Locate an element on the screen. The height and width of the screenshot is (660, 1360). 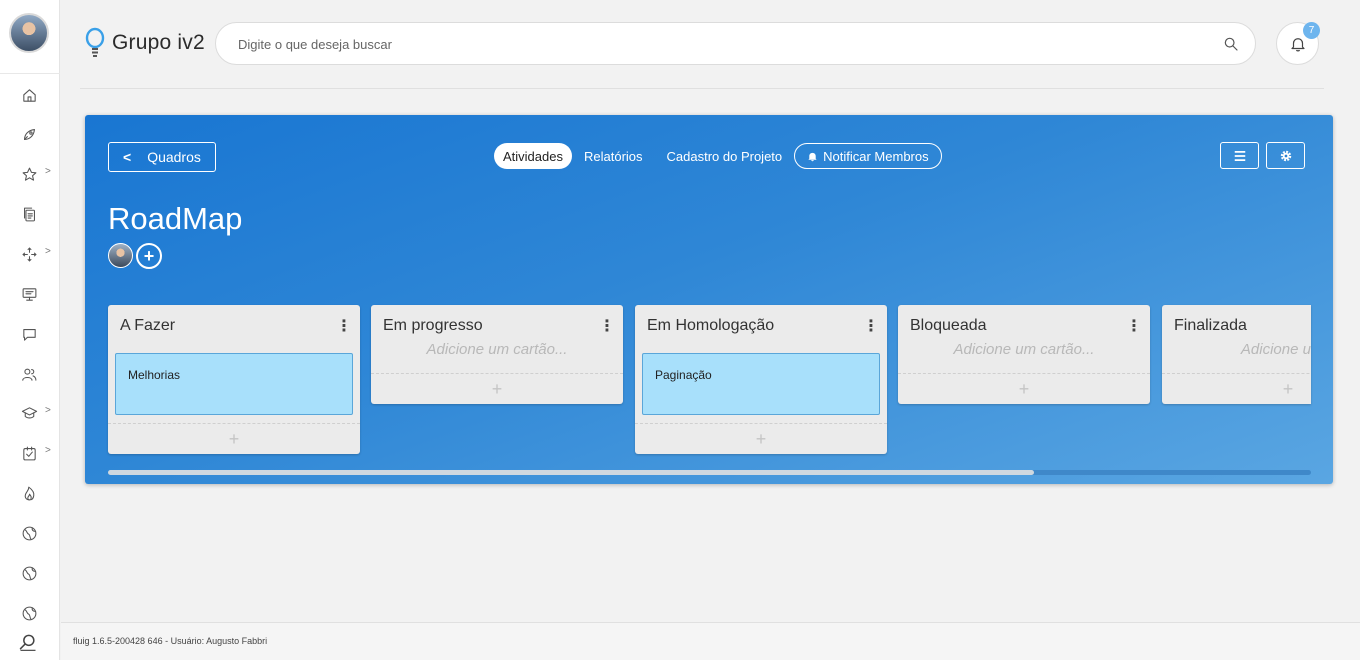
card-melhorias: Melhorias is located at coordinates (234, 384).